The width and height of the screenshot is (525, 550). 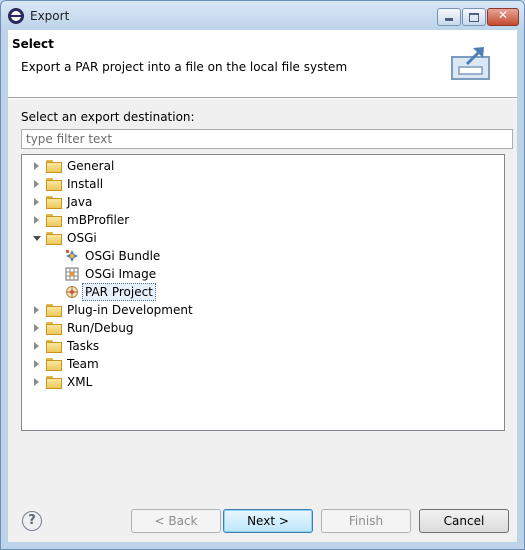 I want to click on page-title: Select, so click(x=33, y=44).